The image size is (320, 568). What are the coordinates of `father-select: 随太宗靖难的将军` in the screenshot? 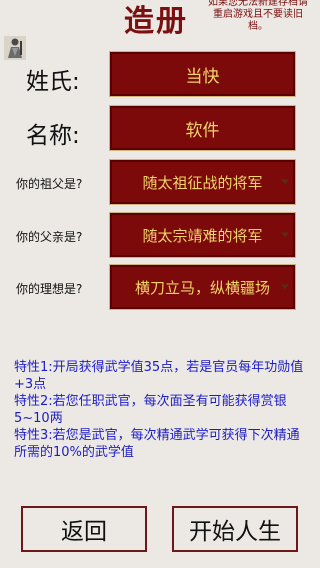 It's located at (202, 235).